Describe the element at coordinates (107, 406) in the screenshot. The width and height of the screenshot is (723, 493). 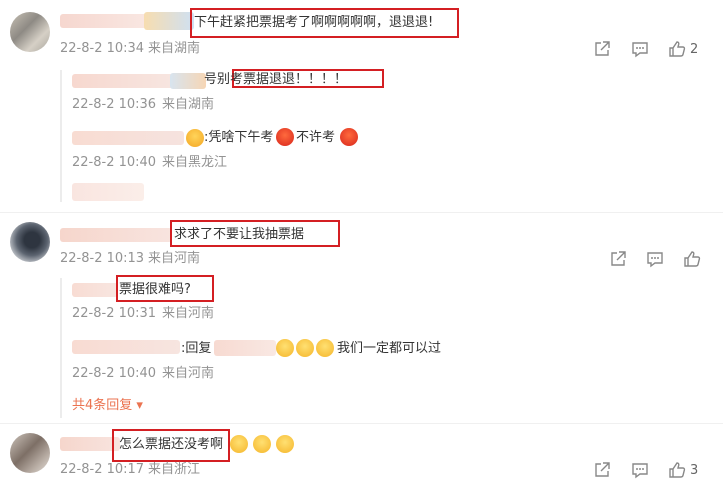
I see `more-replies-link: 共4条回复 ▾` at that location.